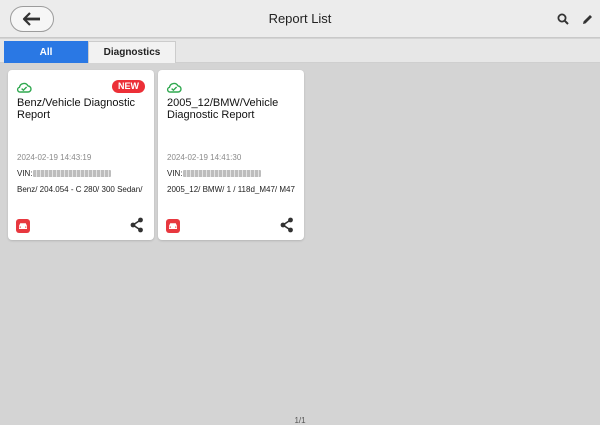 Image resolution: width=600 pixels, height=425 pixels. I want to click on search-icon, so click(563, 19).